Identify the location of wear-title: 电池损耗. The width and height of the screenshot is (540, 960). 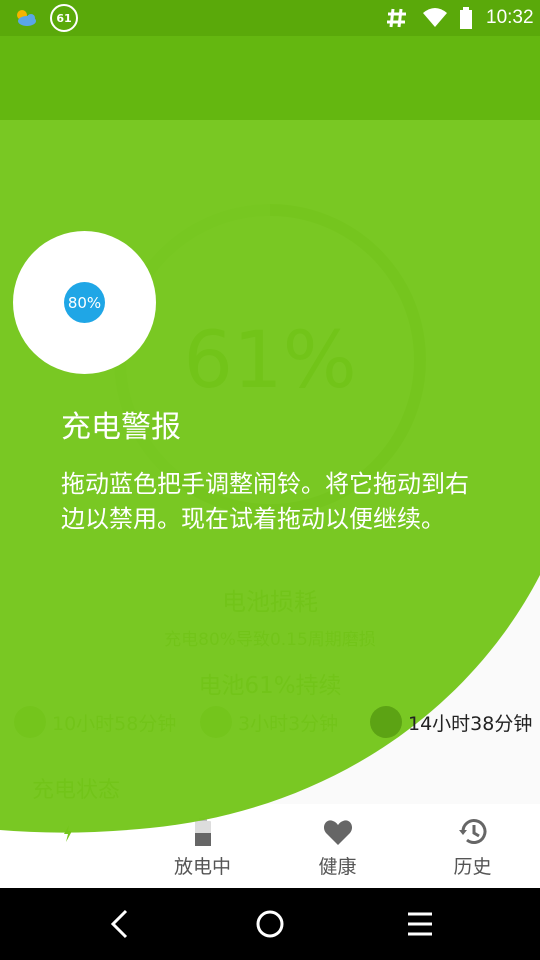
(270, 602).